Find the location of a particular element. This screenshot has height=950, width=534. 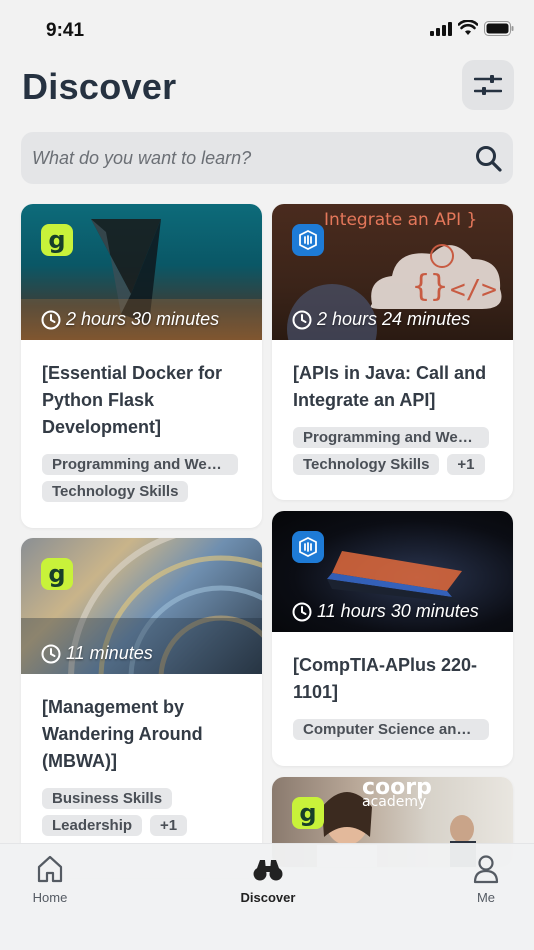

duration-label: 2 hours 30 minutes is located at coordinates (130, 319).